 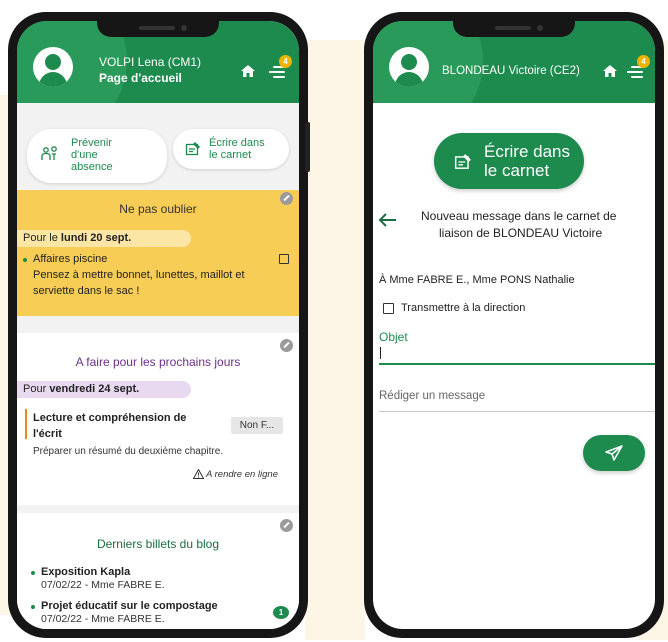 I want to click on post-title: Exposition Kapla, so click(x=85, y=572).